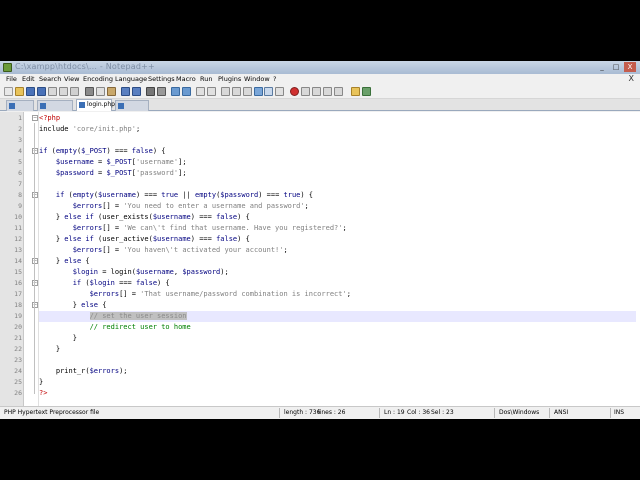 The width and height of the screenshot is (640, 480). Describe the element at coordinates (131, 79) in the screenshot. I see `menu-language: Language` at that location.